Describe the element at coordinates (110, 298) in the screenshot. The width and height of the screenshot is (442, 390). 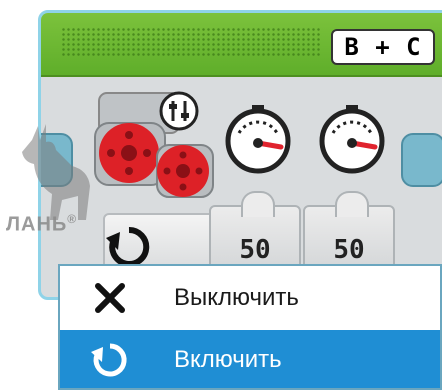
I see `close-icon` at that location.